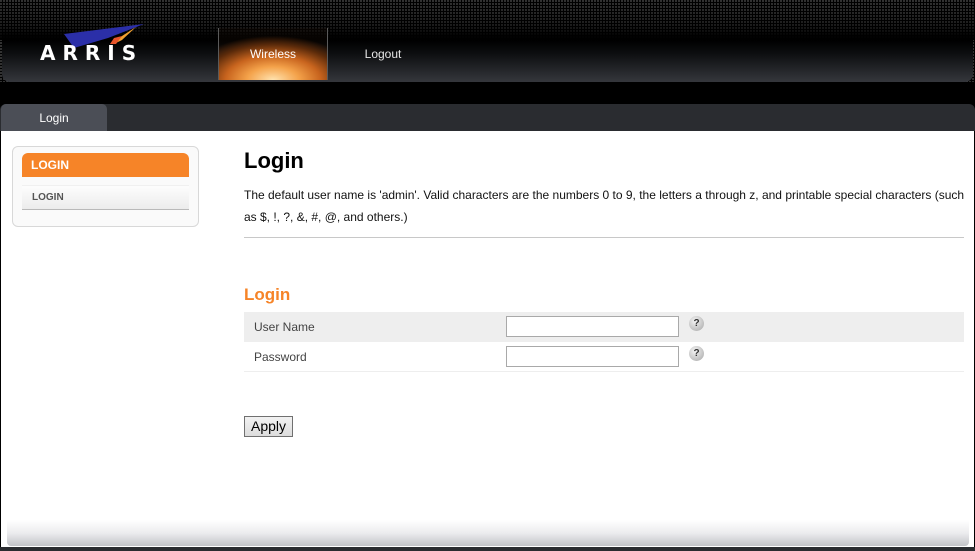  I want to click on sidebar-menu: LOGIN LOGIN, so click(105, 186).